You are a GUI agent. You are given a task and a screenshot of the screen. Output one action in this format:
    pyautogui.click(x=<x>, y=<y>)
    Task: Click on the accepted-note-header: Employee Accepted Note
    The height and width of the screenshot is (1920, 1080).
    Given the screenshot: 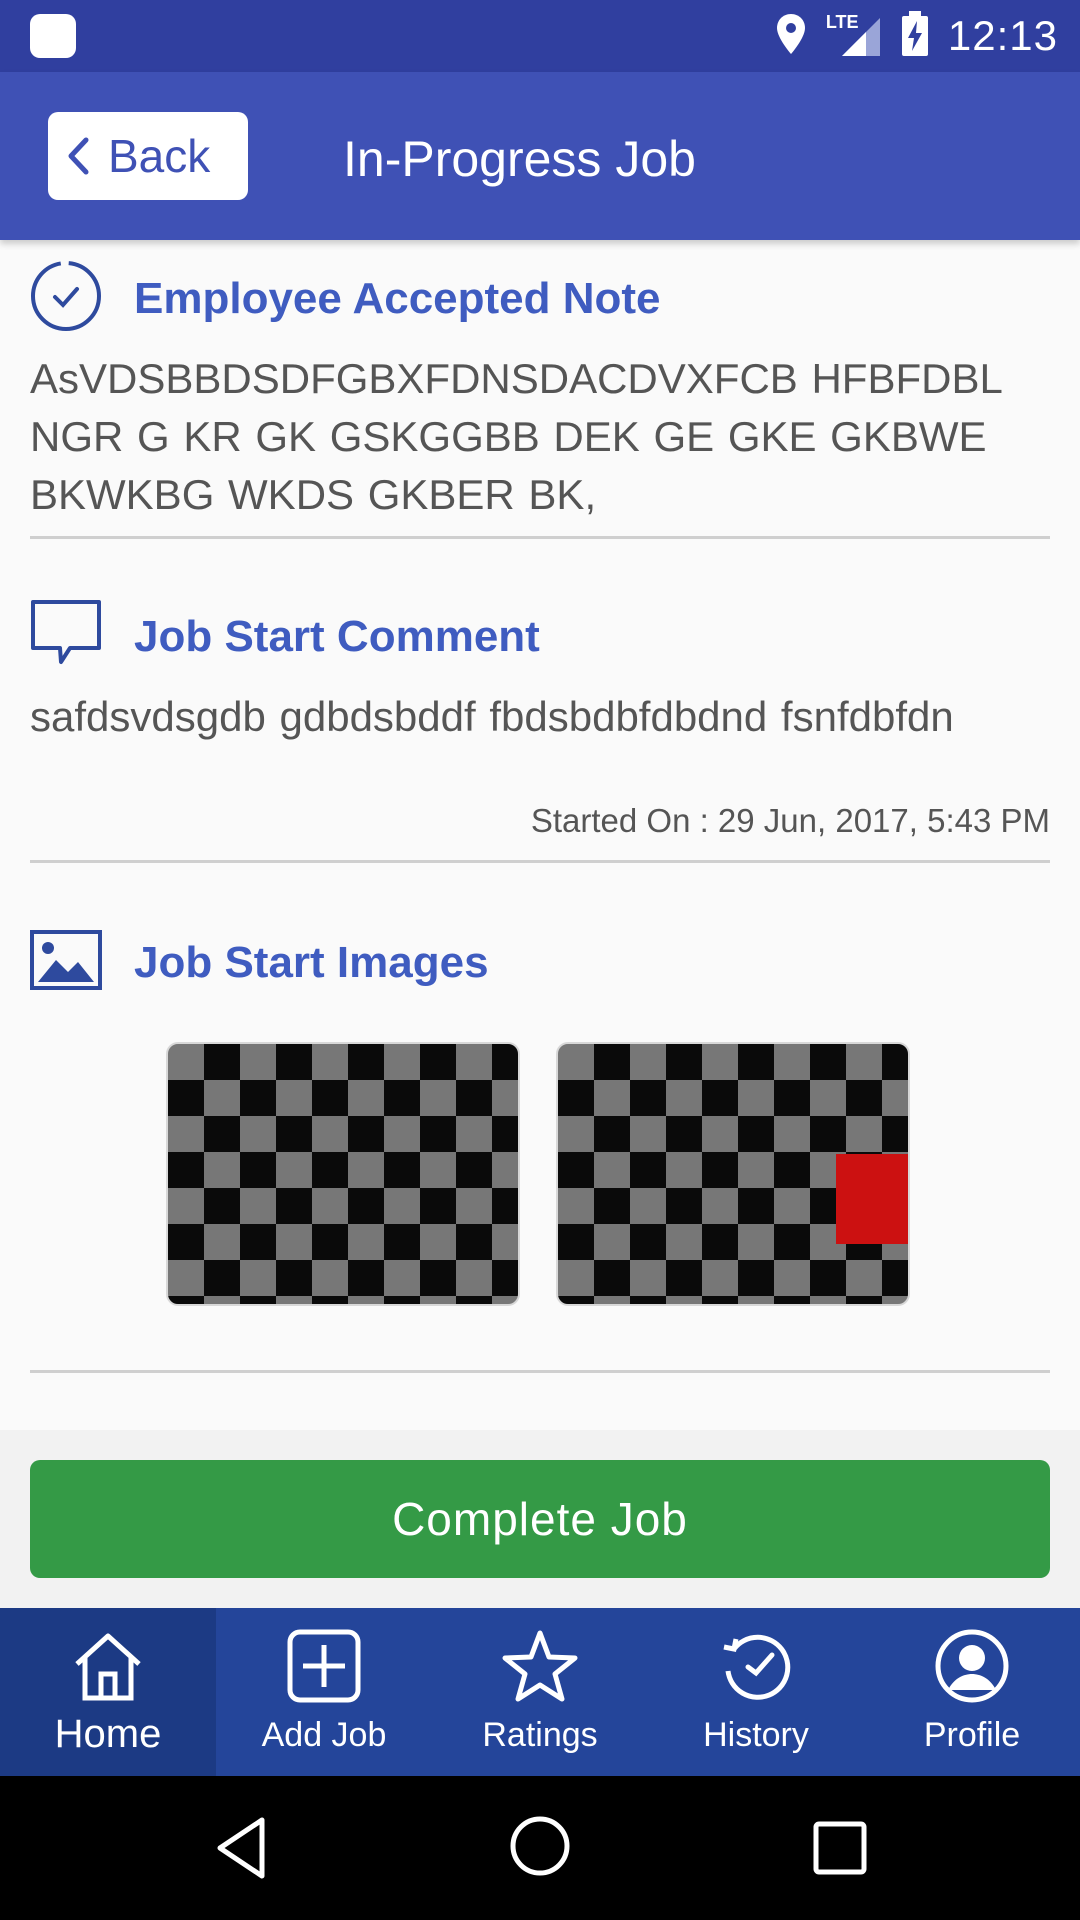 What is the action you would take?
    pyautogui.click(x=345, y=298)
    